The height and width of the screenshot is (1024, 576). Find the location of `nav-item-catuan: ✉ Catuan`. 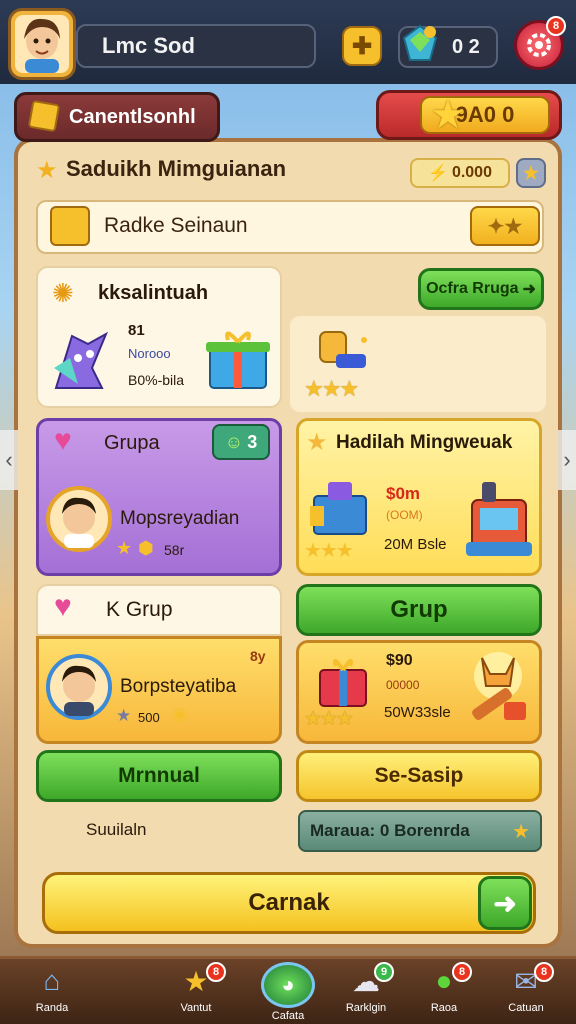

nav-item-catuan: ✉ Catuan is located at coordinates (526, 992).